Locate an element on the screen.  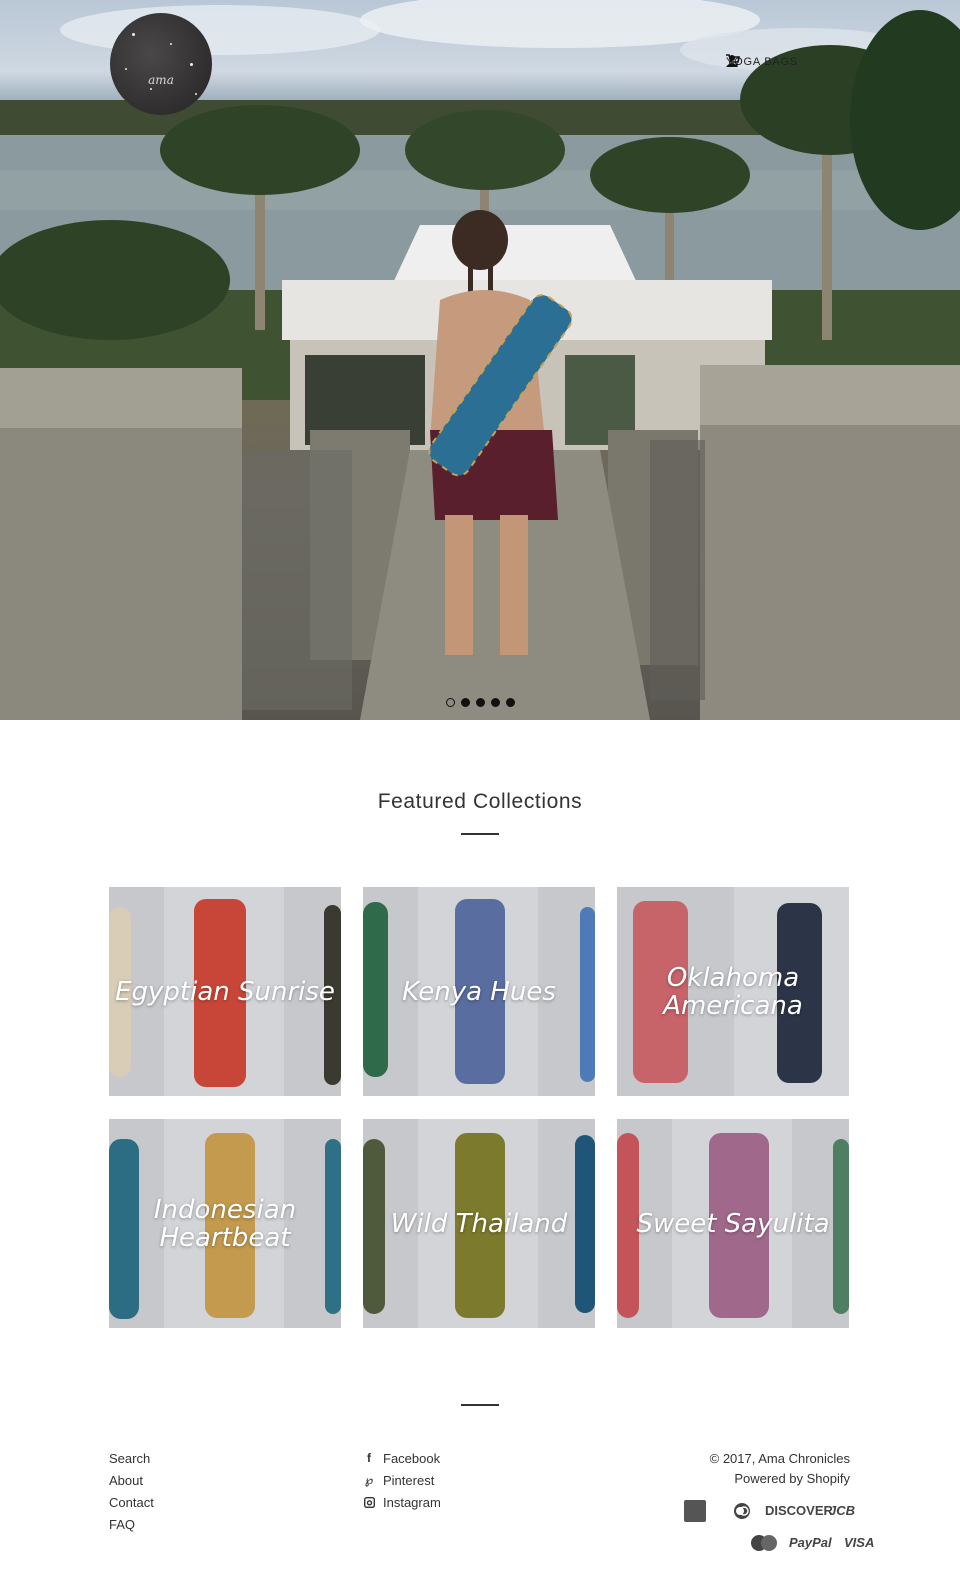
social-link-pinterest: ℘ Pinterest is located at coordinates (402, 1480).